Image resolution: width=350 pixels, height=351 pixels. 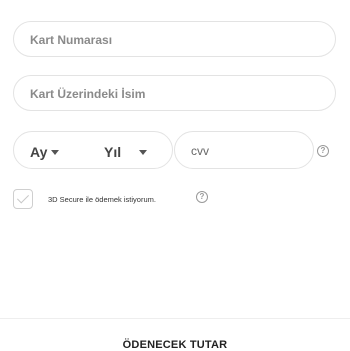 What do you see at coordinates (175, 345) in the screenshot?
I see `total-label: ÖDENECEK TUTAR` at bounding box center [175, 345].